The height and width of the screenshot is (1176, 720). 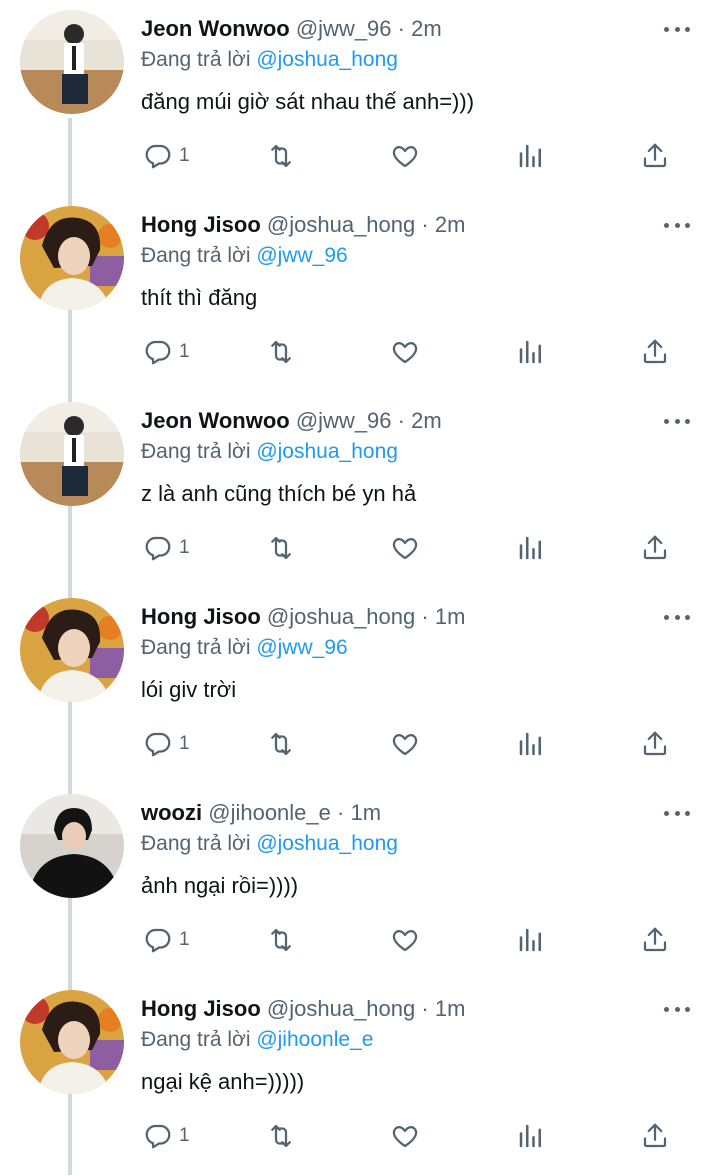 I want to click on display-name: woozi, so click(x=171, y=812).